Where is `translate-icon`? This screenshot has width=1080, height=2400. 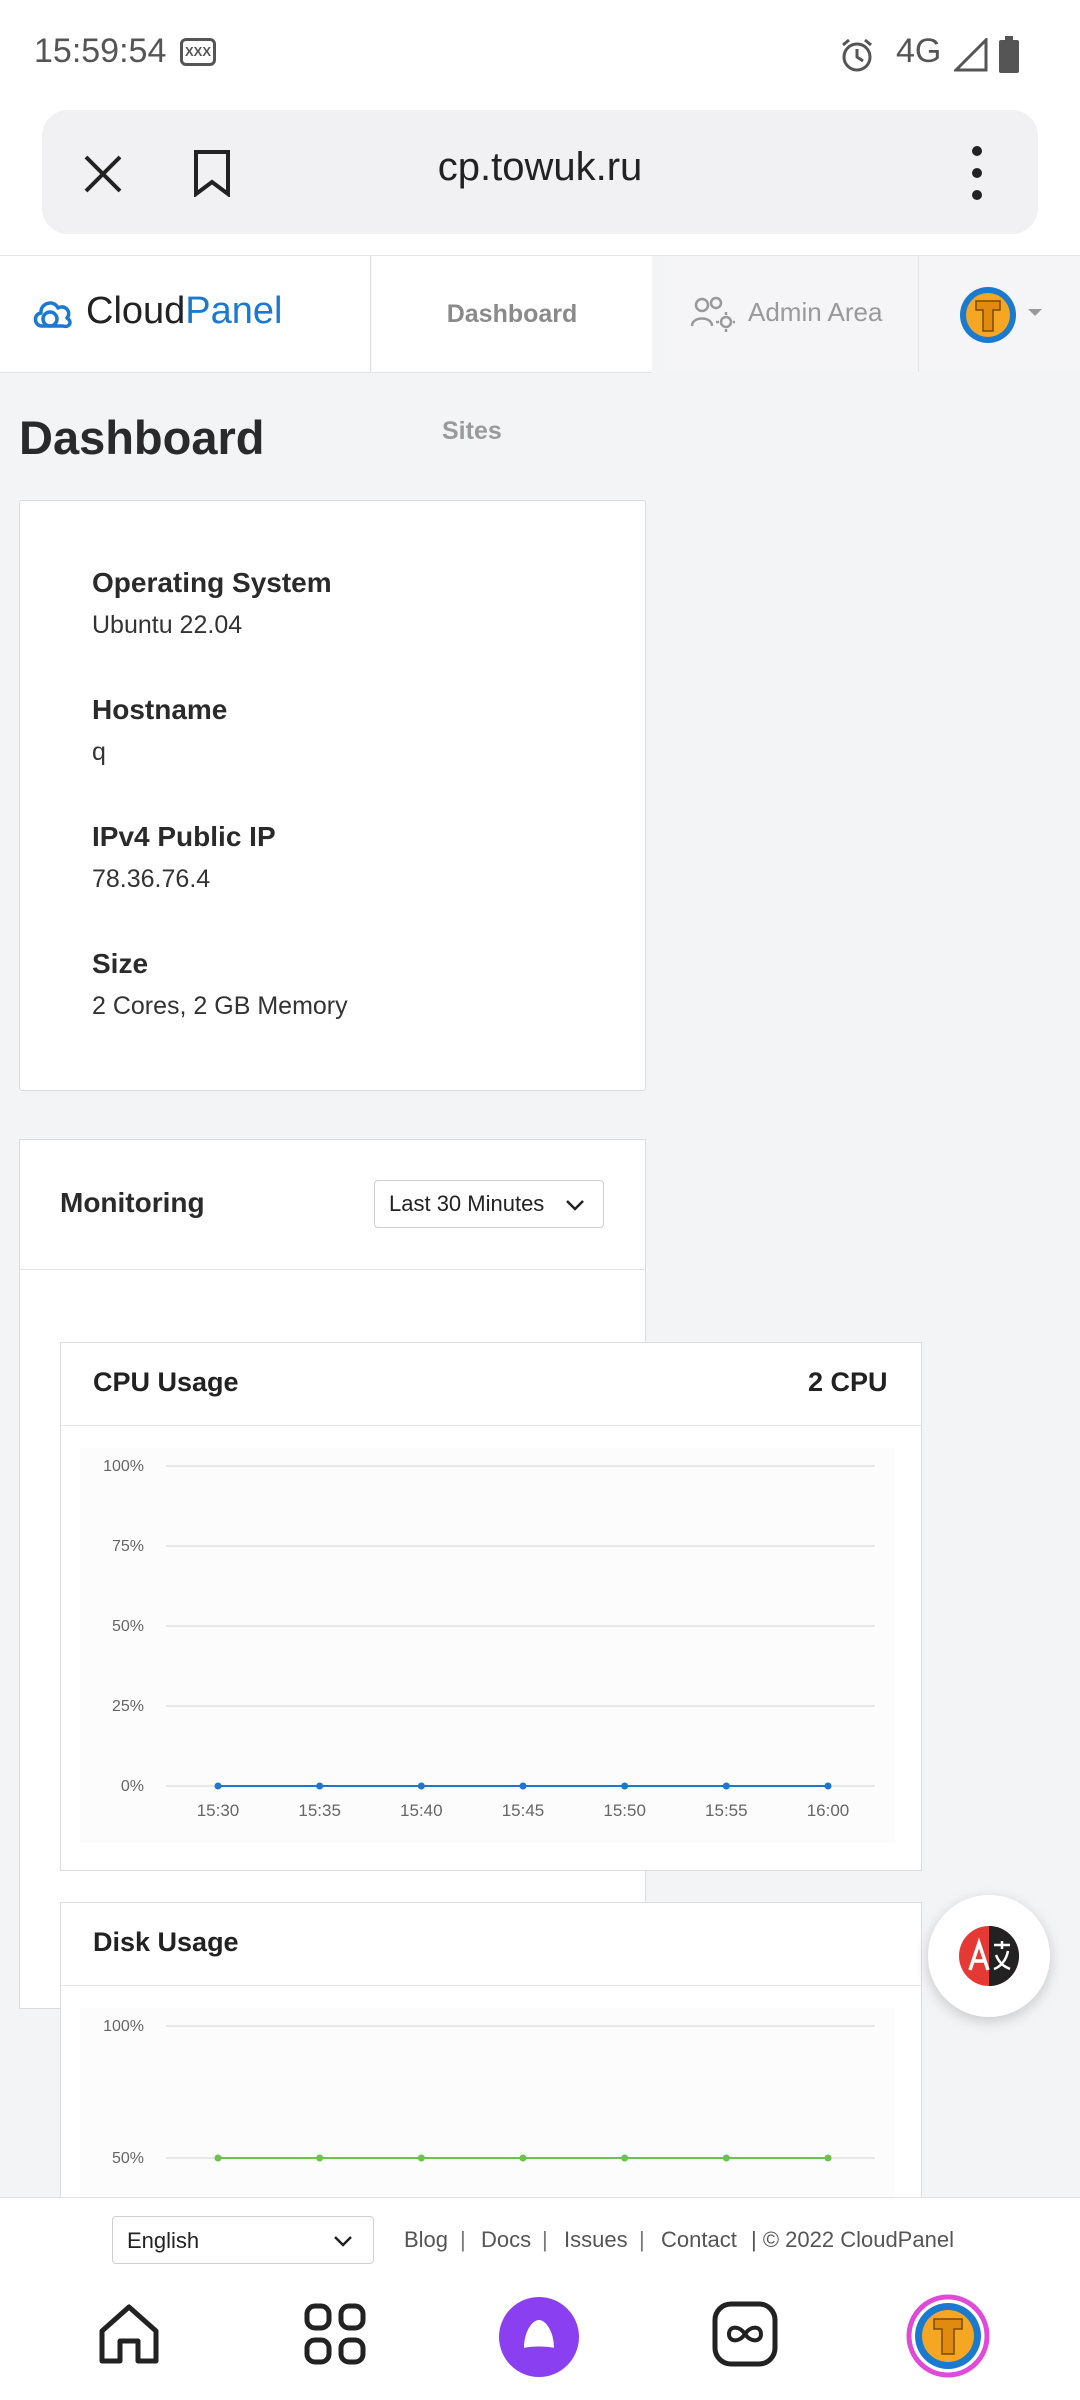
translate-icon is located at coordinates (989, 1956).